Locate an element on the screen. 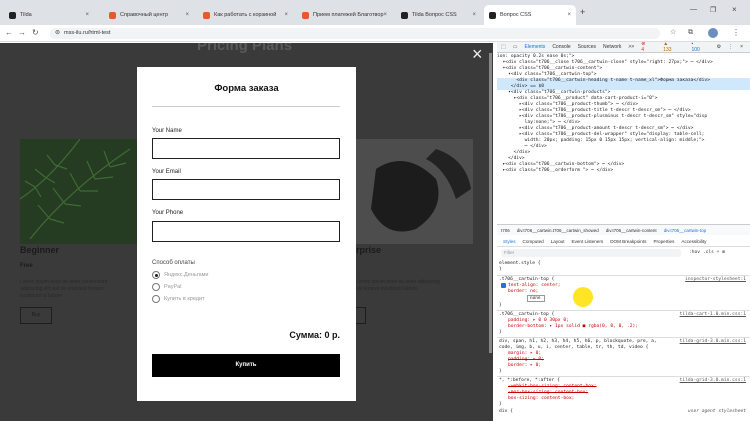 The height and width of the screenshot is (421, 750). minimize-icon: — is located at coordinates (693, 9).